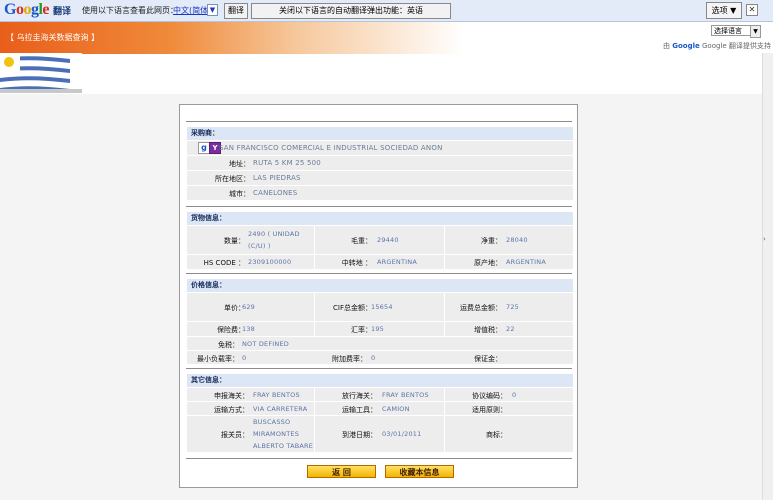 Image resolution: width=773 pixels, height=500 pixels. I want to click on translate-title: 翻译, so click(62, 12).